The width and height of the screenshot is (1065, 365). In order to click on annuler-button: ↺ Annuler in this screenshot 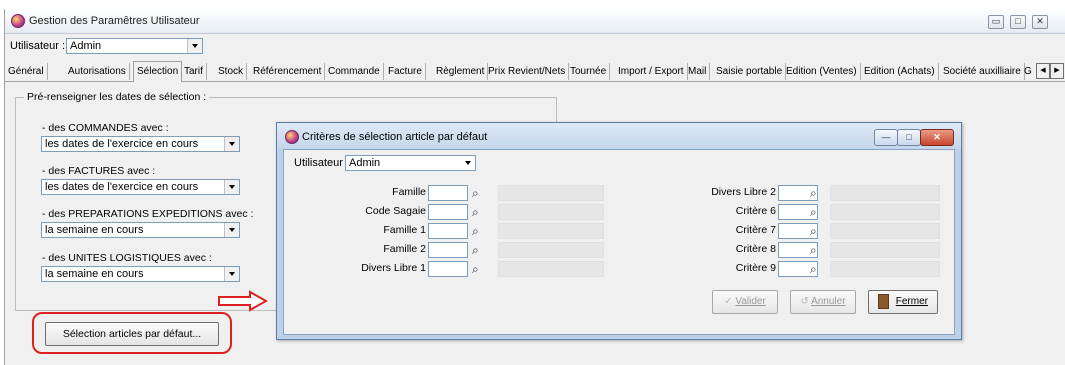, I will do `click(823, 302)`.